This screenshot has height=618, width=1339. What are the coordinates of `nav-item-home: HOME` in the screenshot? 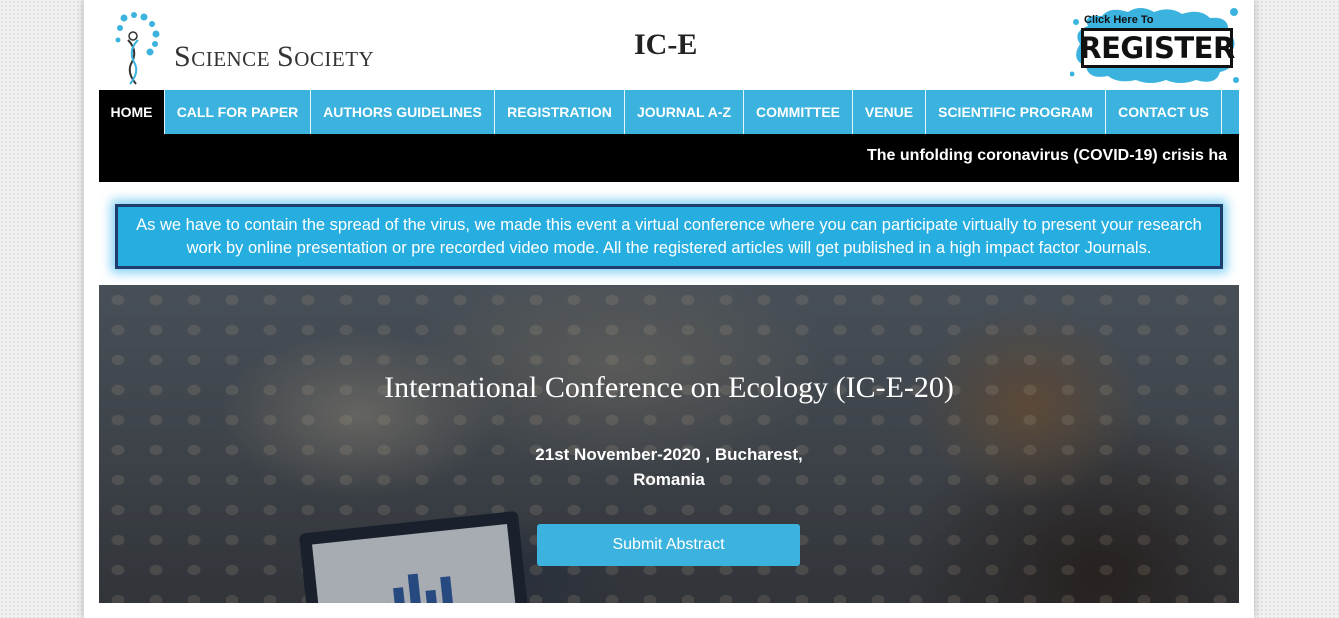 It's located at (132, 112).